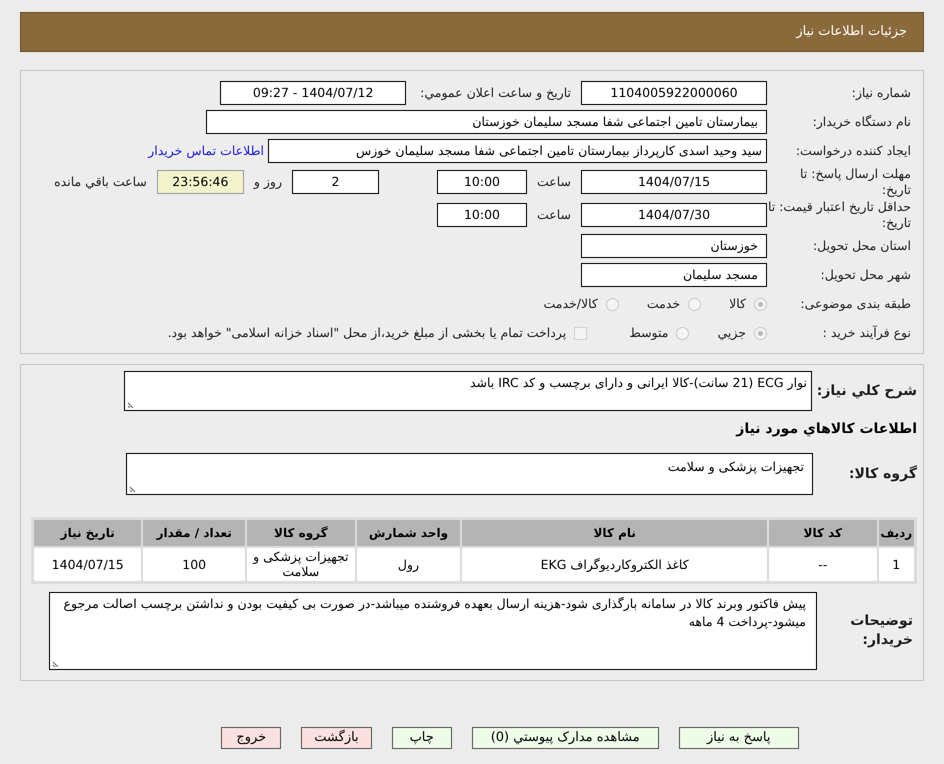 Image resolution: width=944 pixels, height=764 pixels. I want to click on action-button: بازگشت, so click(336, 738).